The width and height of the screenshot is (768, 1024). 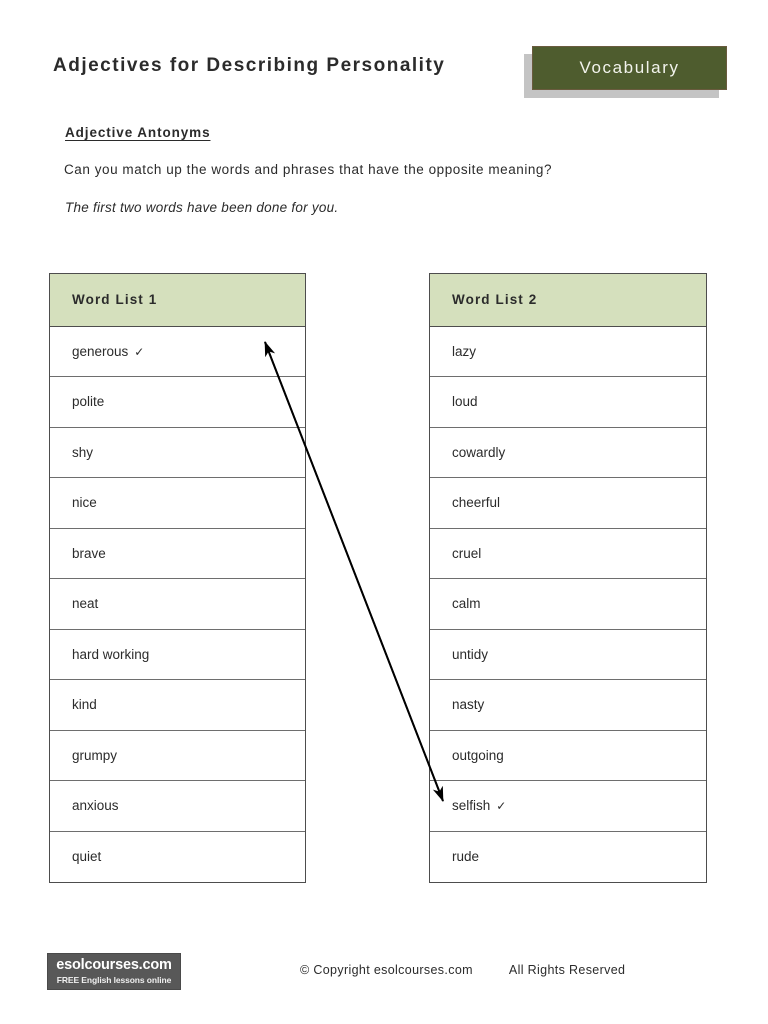 I want to click on table-row: nasty, so click(x=568, y=705).